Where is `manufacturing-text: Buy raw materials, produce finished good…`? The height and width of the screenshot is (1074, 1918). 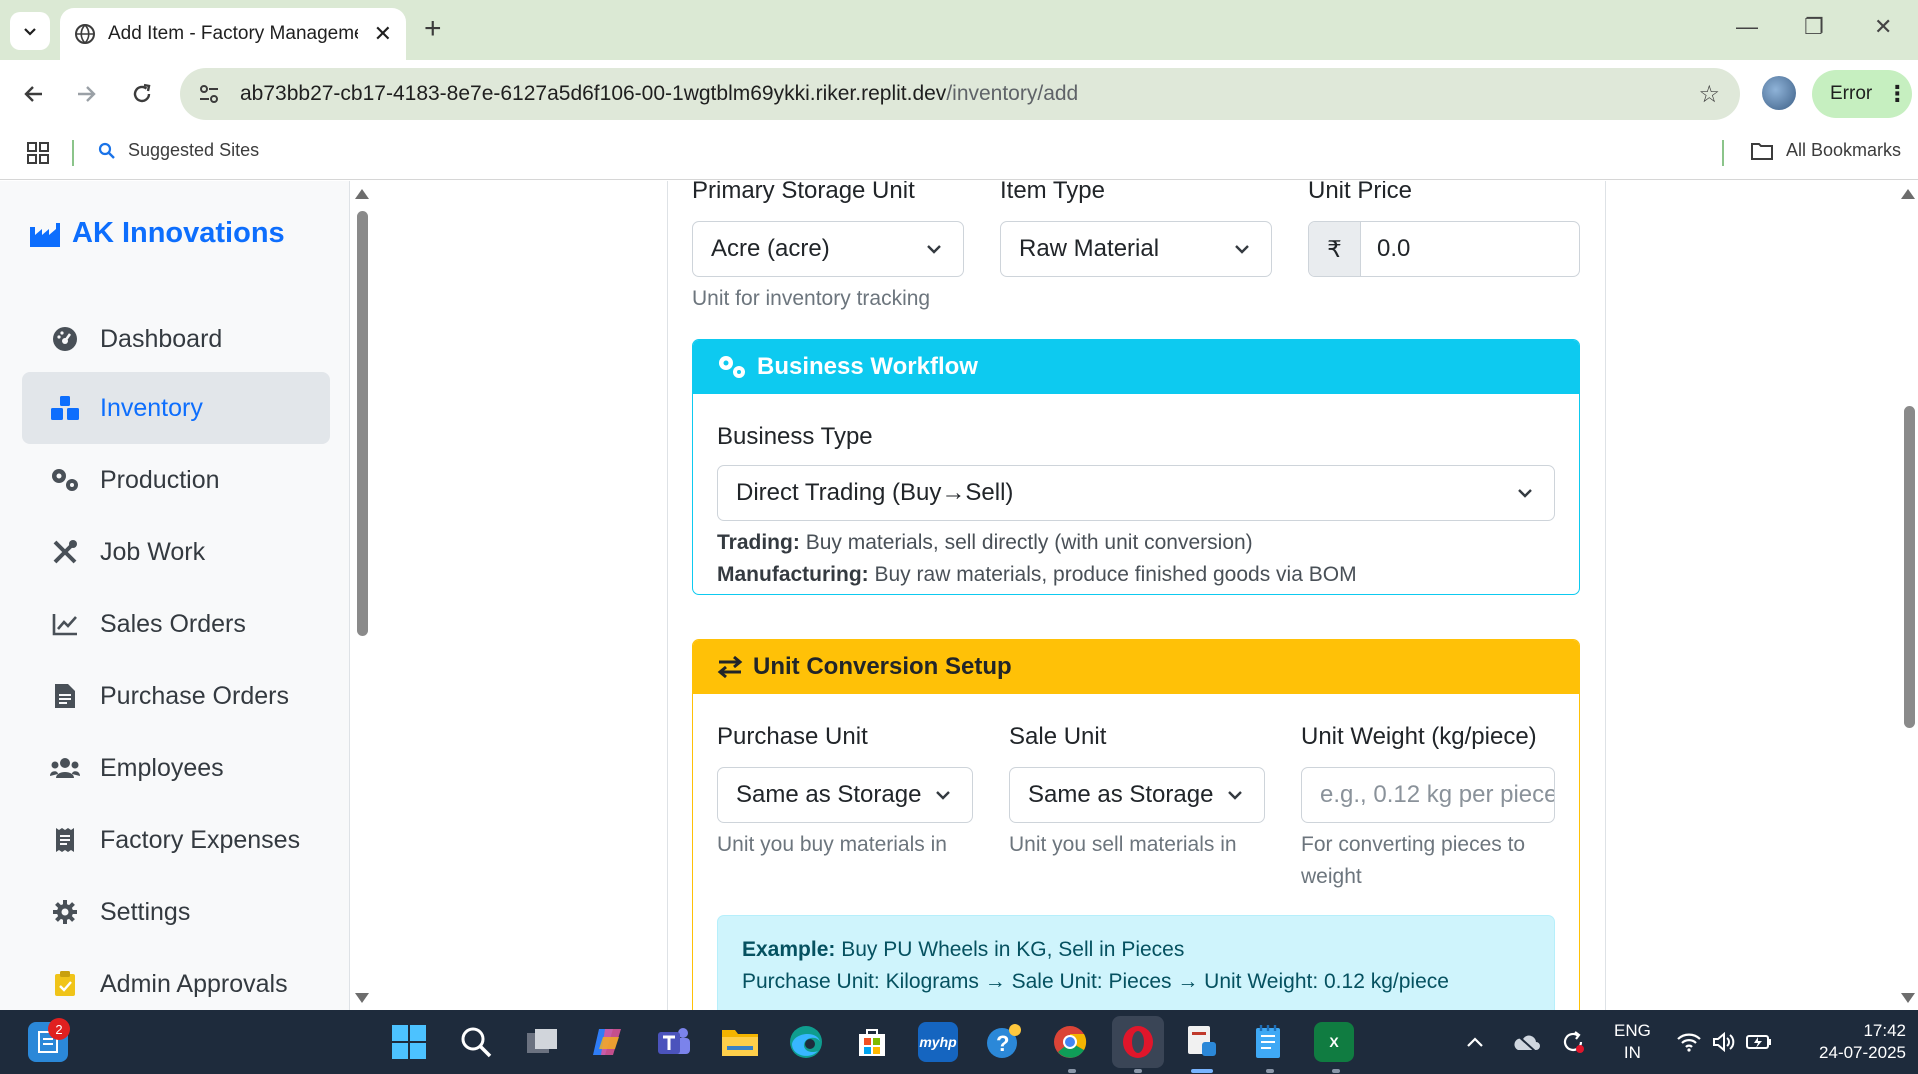
manufacturing-text: Buy raw materials, produce finished good… is located at coordinates (1115, 574).